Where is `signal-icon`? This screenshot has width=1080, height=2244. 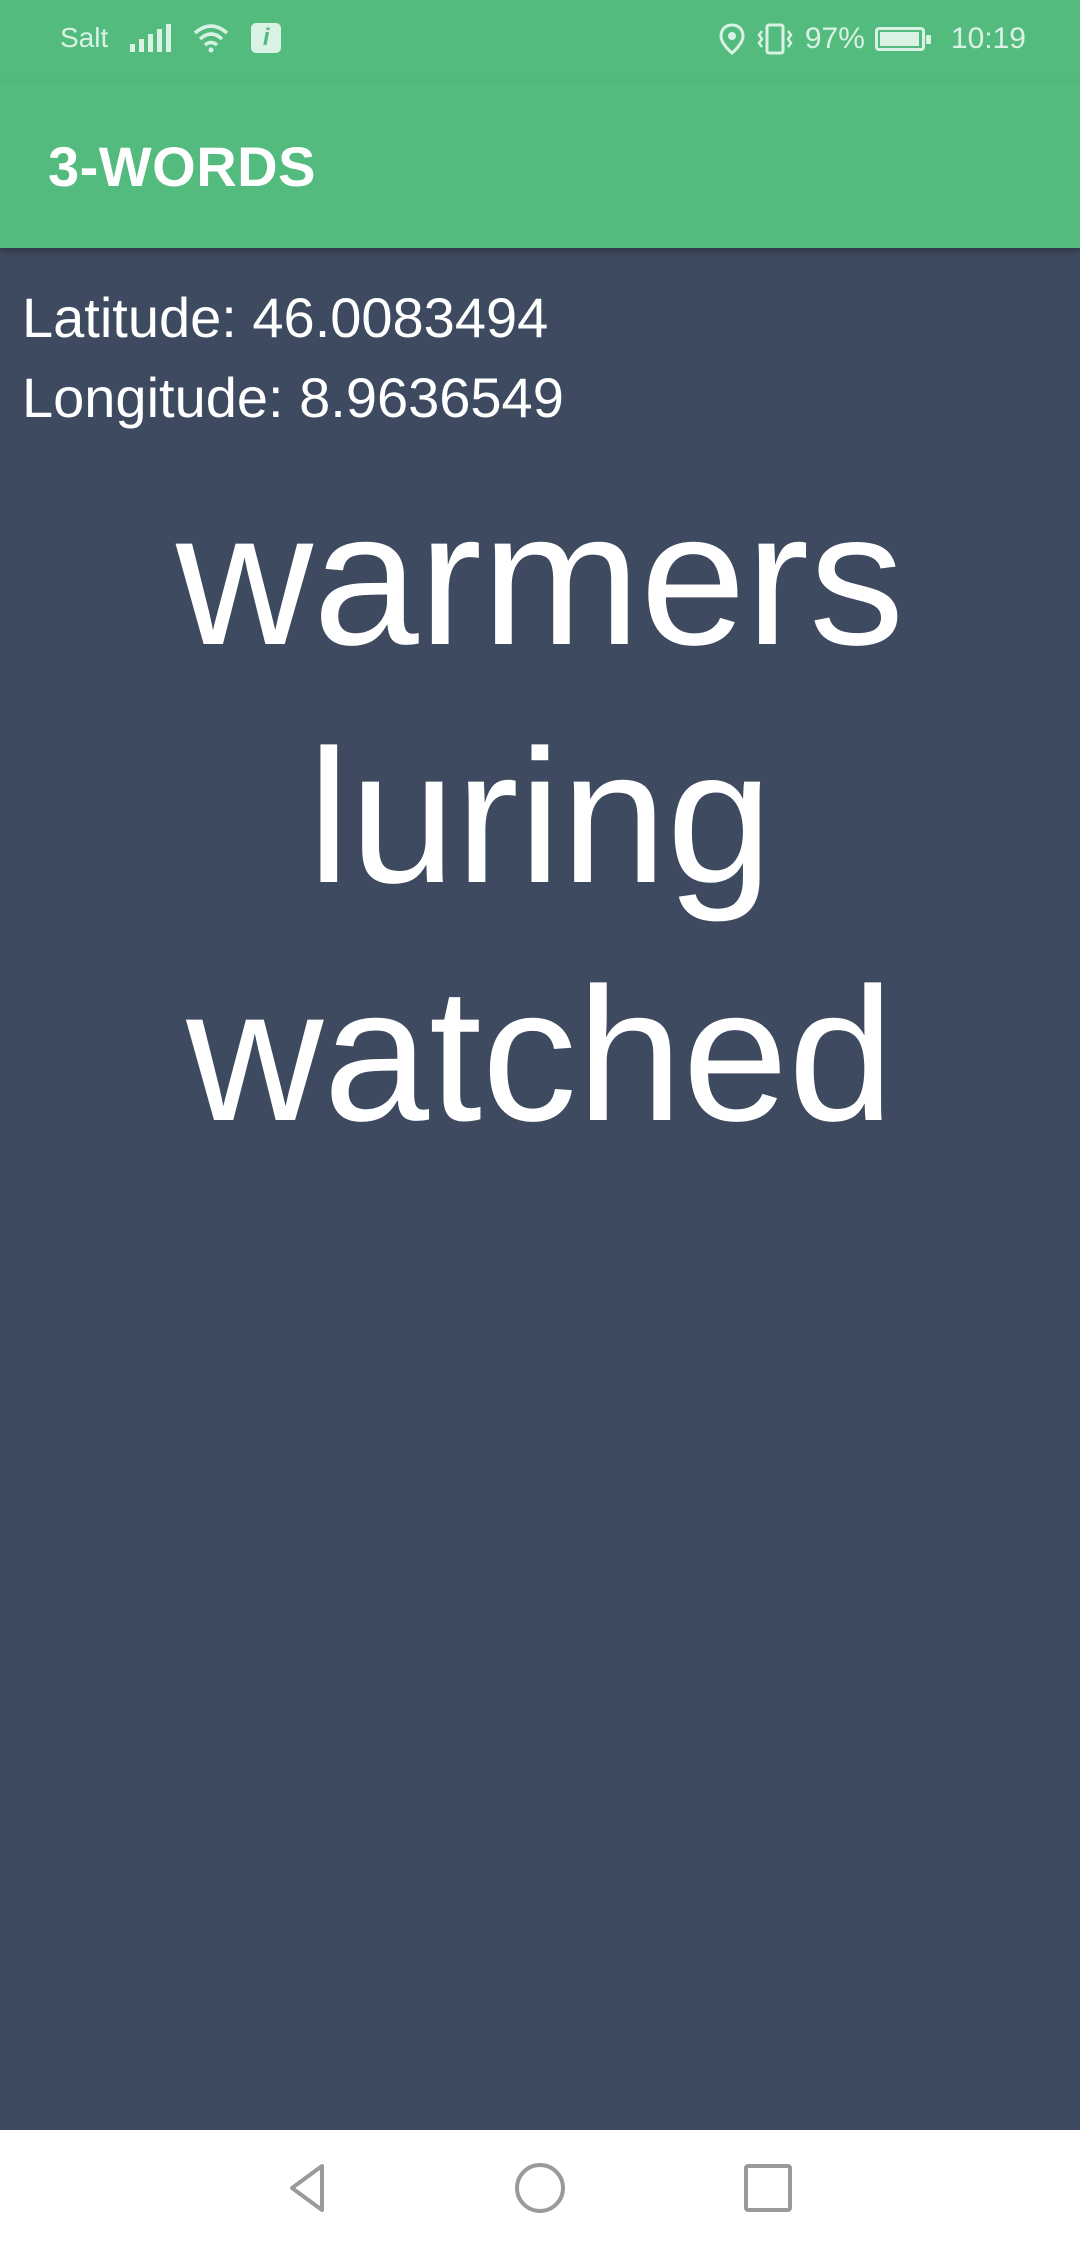
signal-icon is located at coordinates (151, 38).